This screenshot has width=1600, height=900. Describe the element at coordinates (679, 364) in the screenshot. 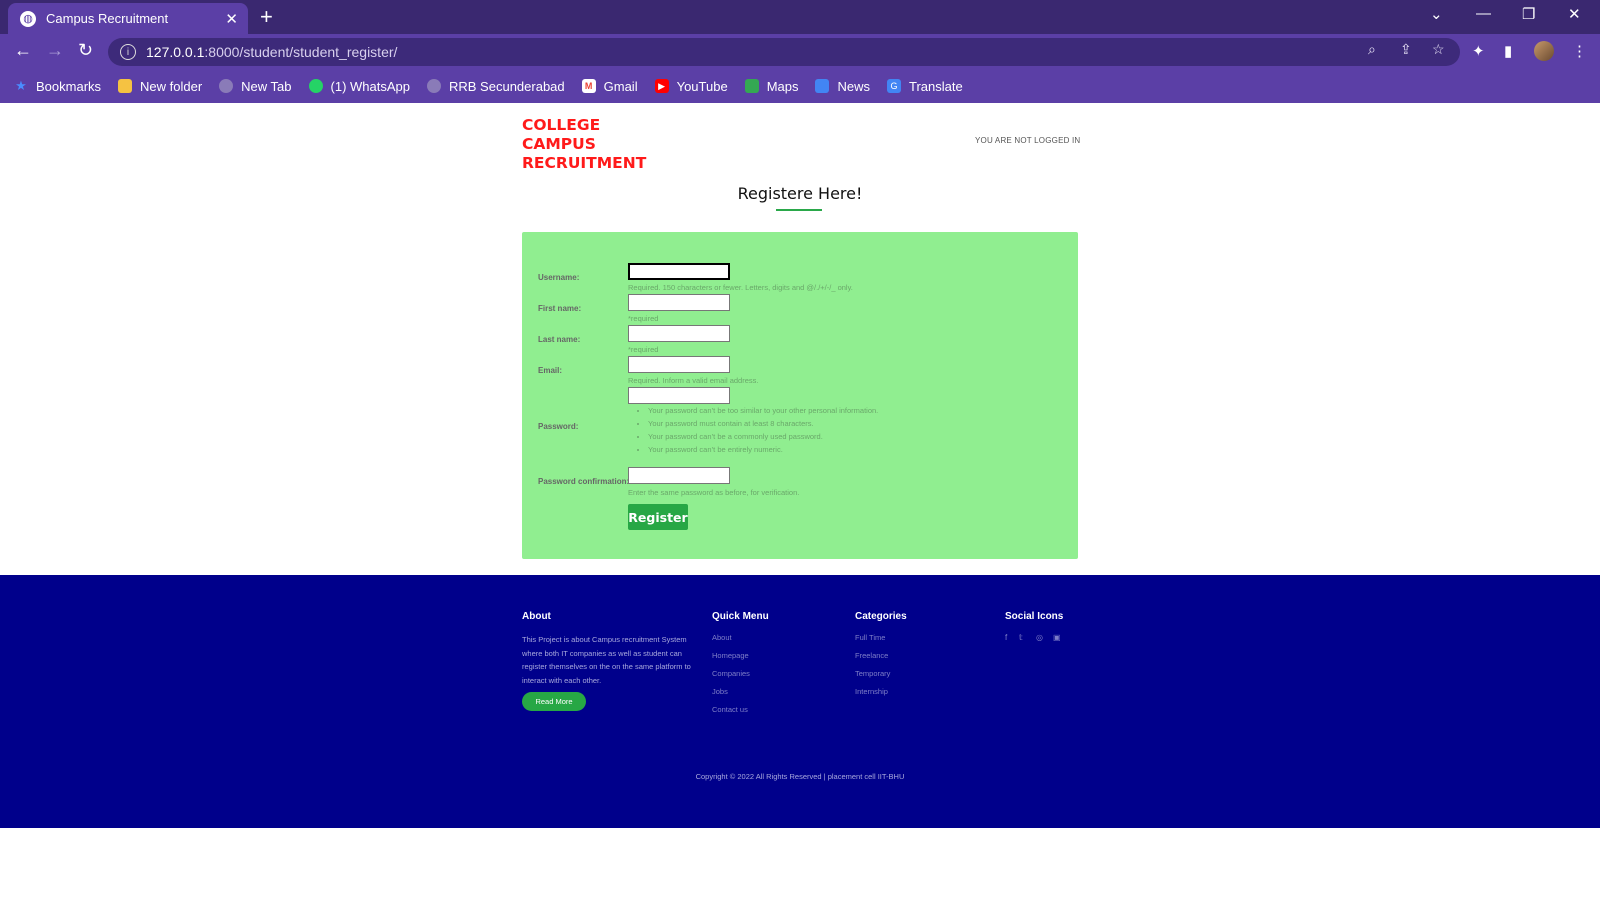

I see `email-input` at that location.